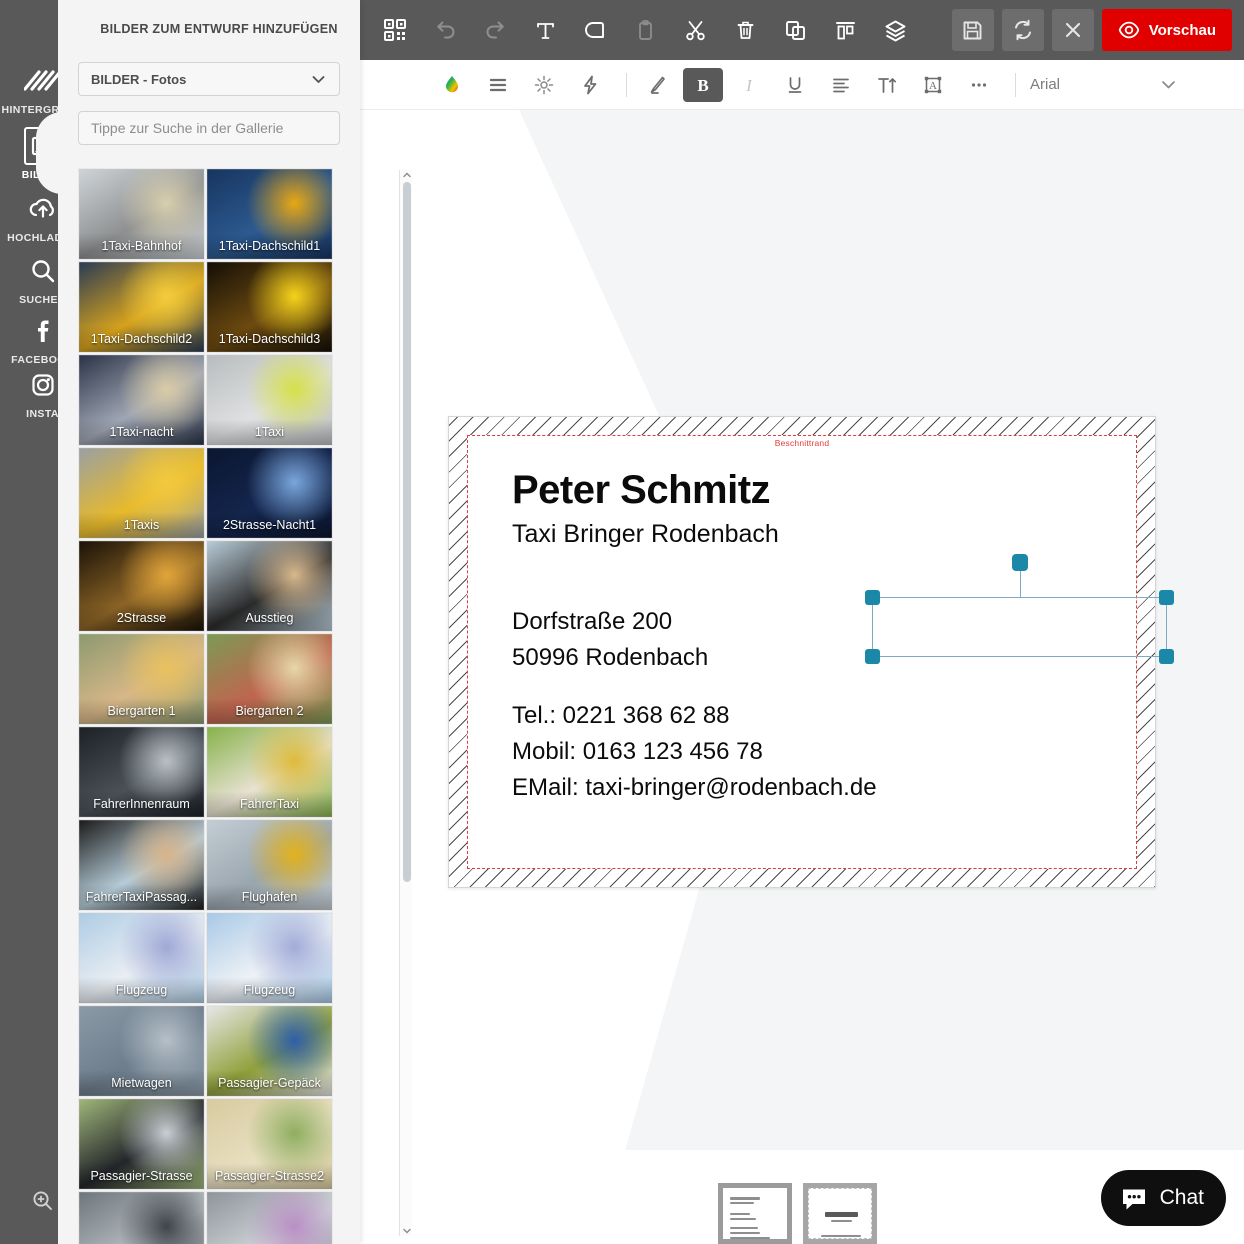 Image resolution: width=1244 pixels, height=1244 pixels. Describe the element at coordinates (972, 30) in the screenshot. I see `save-button` at that location.